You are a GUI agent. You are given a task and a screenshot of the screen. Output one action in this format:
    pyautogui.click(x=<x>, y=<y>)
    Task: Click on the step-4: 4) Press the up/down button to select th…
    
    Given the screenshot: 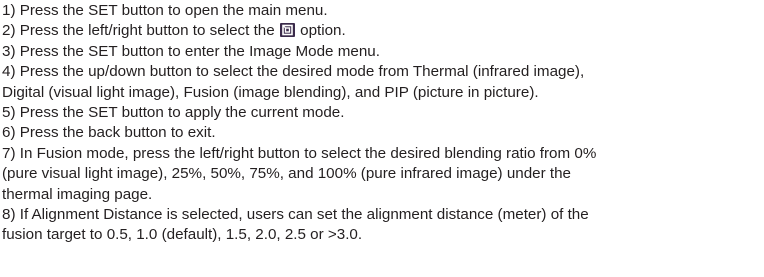 What is the action you would take?
    pyautogui.click(x=382, y=82)
    